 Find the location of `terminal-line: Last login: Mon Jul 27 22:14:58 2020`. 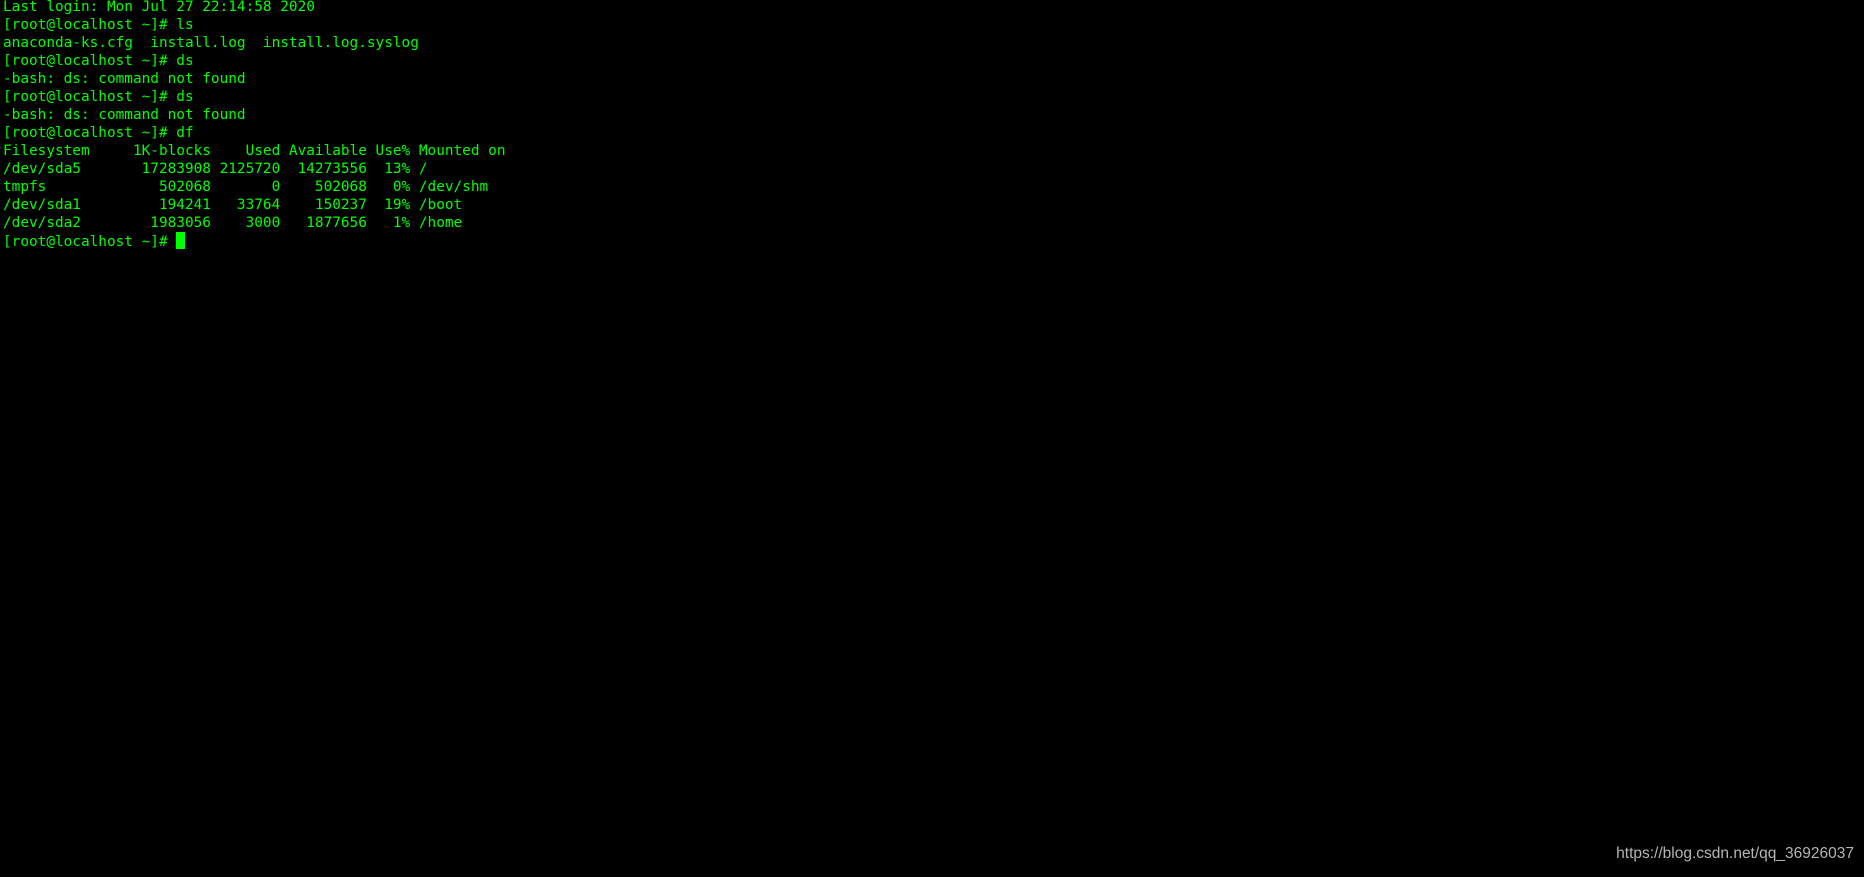

terminal-line: Last login: Mon Jul 27 22:14:58 2020 is located at coordinates (159, 7).